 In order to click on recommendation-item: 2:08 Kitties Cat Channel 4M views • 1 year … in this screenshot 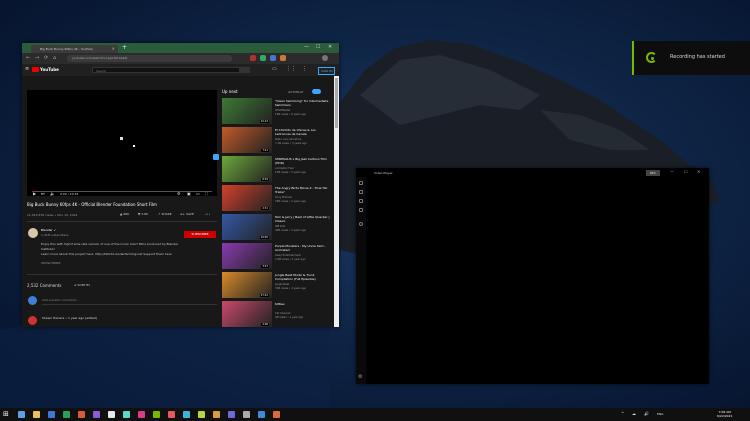, I will do `click(277, 314)`.